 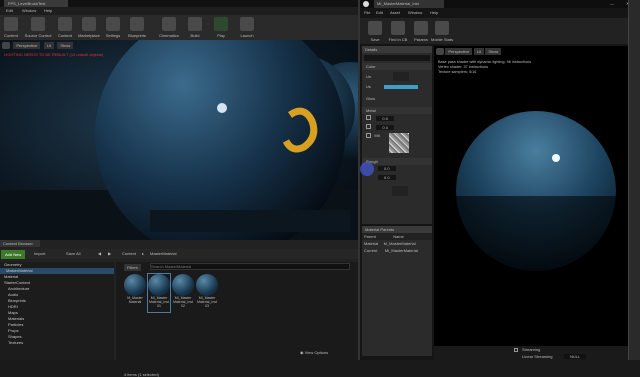 What do you see at coordinates (137, 27) in the screenshot?
I see `toolbar-button-blueprints: Blueprints` at bounding box center [137, 27].